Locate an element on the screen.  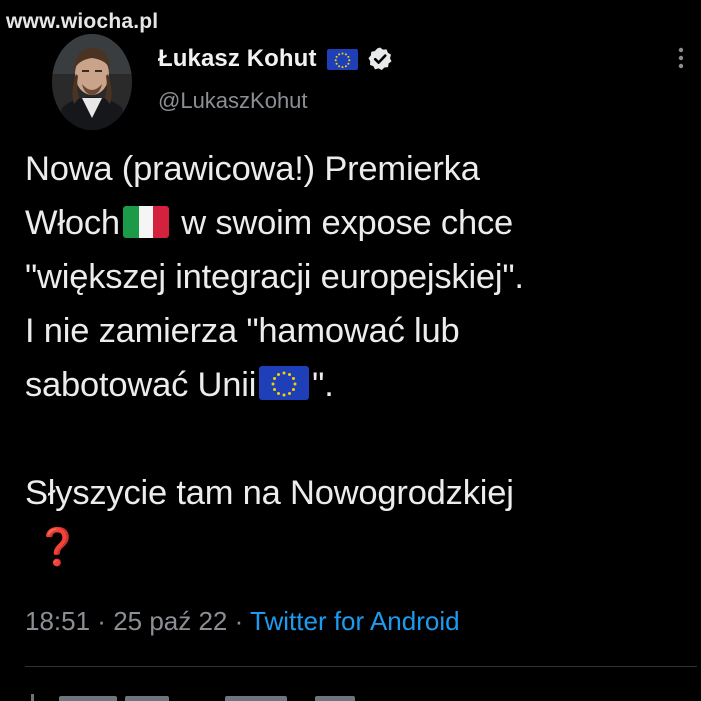
italy-flag-icon is located at coordinates (145, 227).